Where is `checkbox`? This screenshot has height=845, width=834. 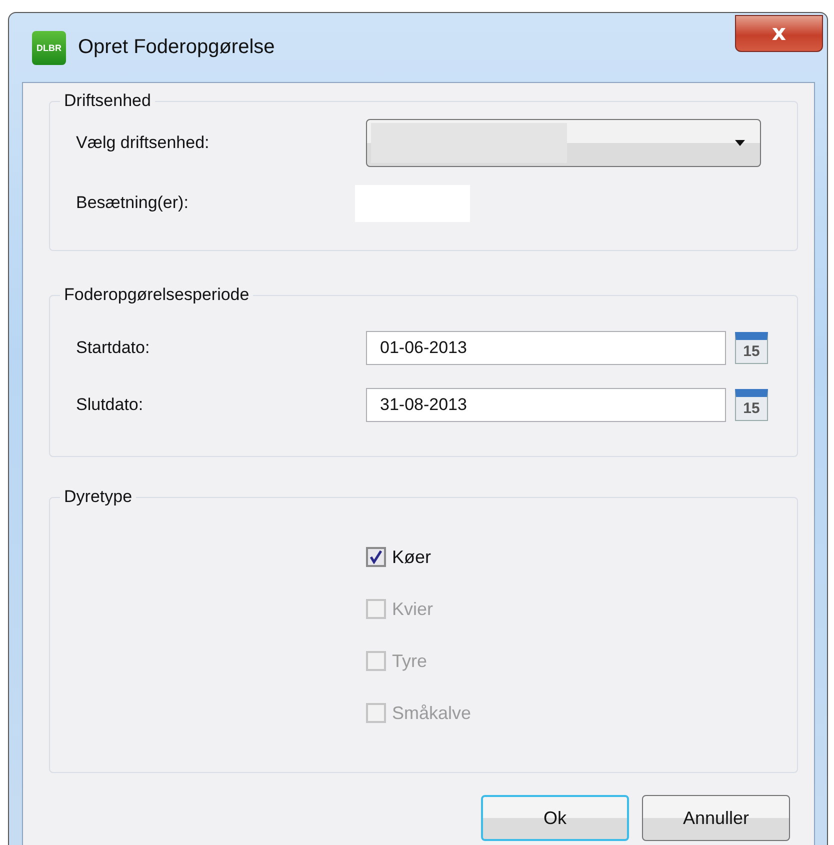
checkbox is located at coordinates (376, 557).